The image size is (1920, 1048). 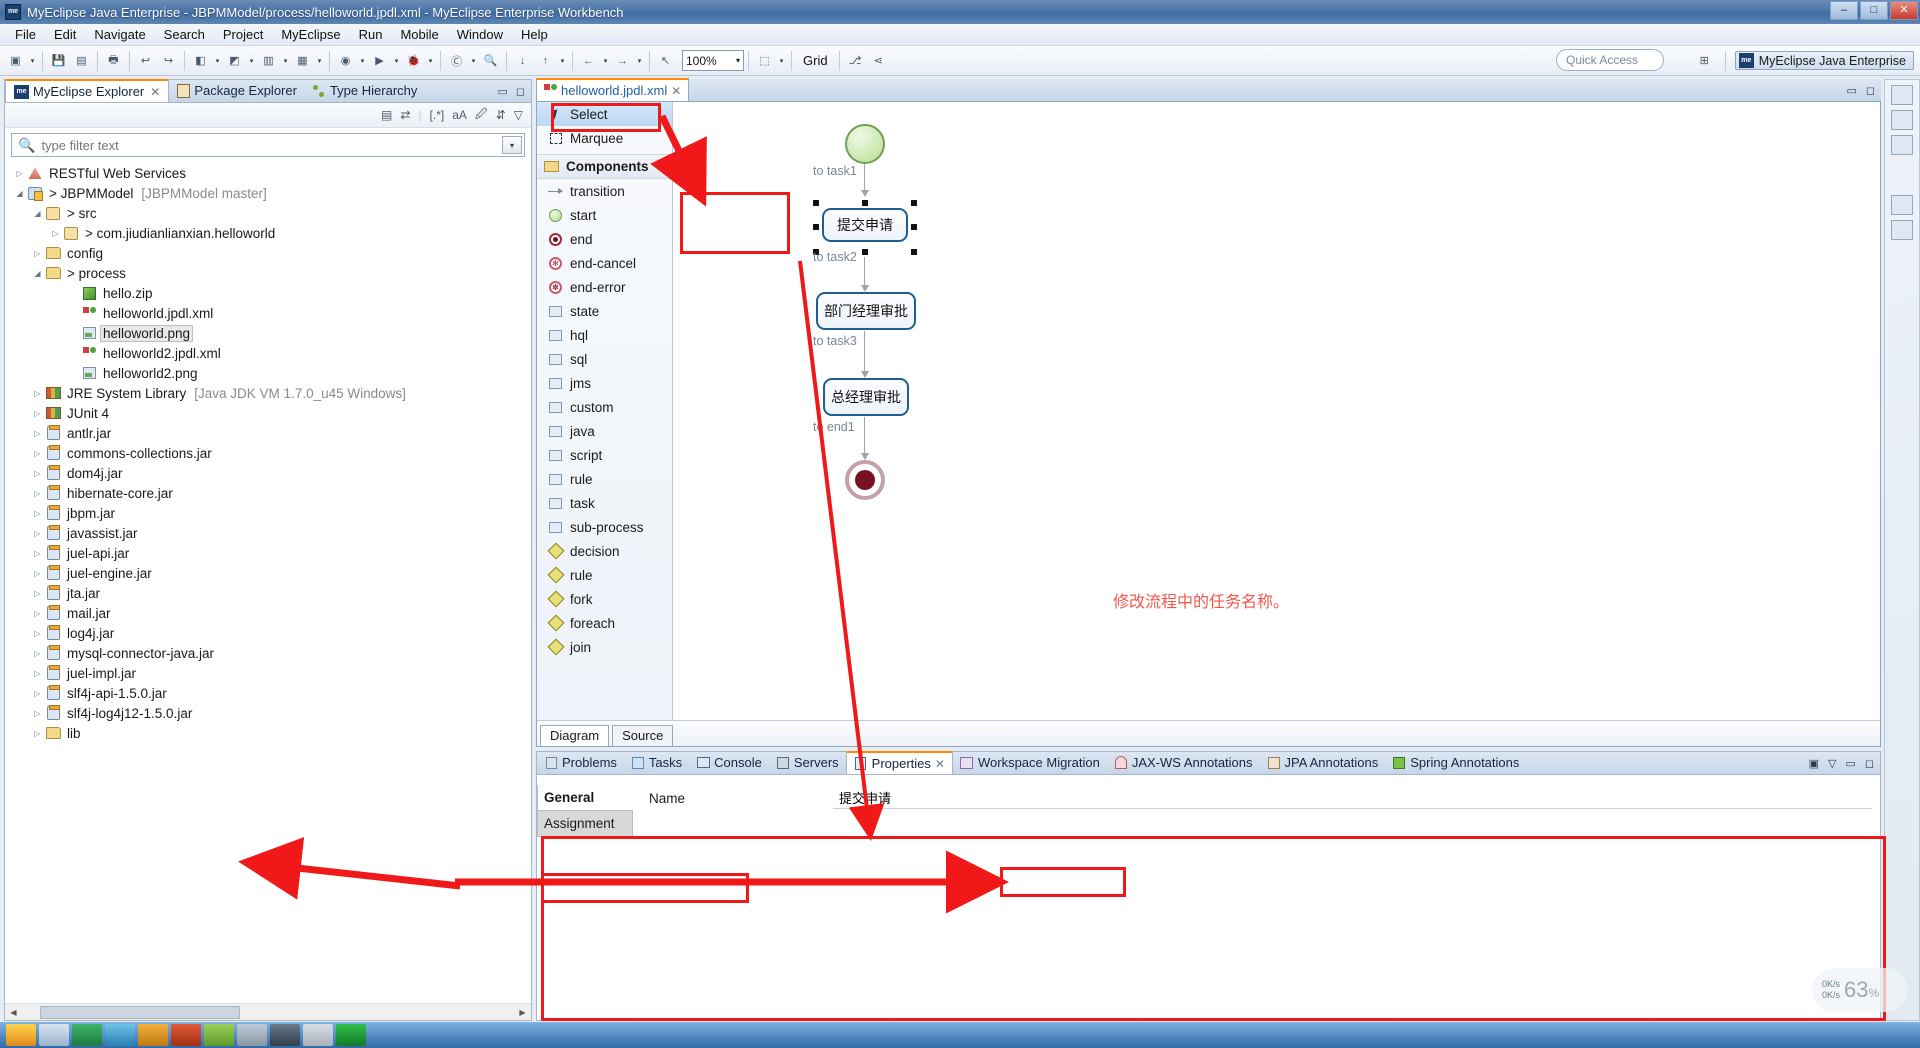 I want to click on tree-item: ▷ slf4j-api-1.5.0.jar, so click(x=268, y=693).